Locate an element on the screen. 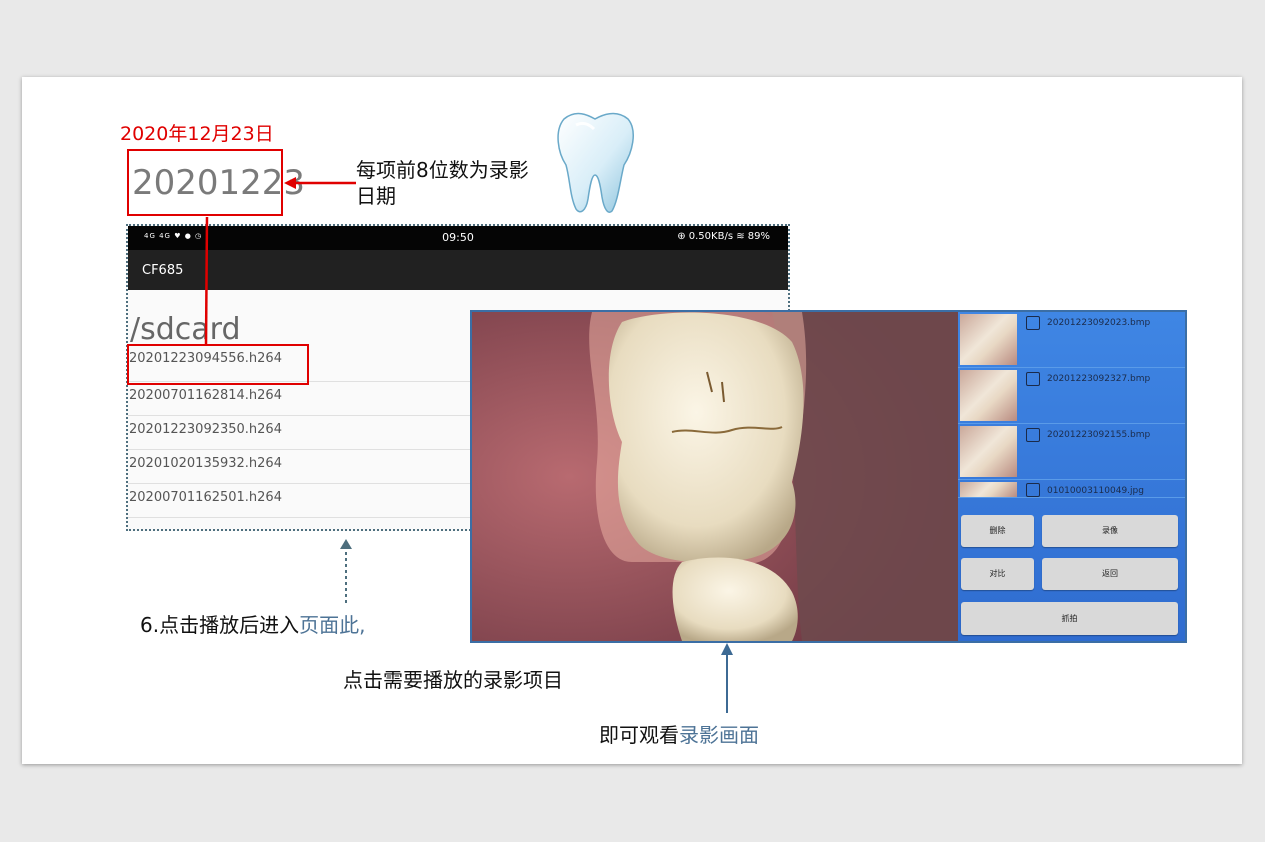 This screenshot has width=1265, height=842. compare-button: 对比 is located at coordinates (997, 574).